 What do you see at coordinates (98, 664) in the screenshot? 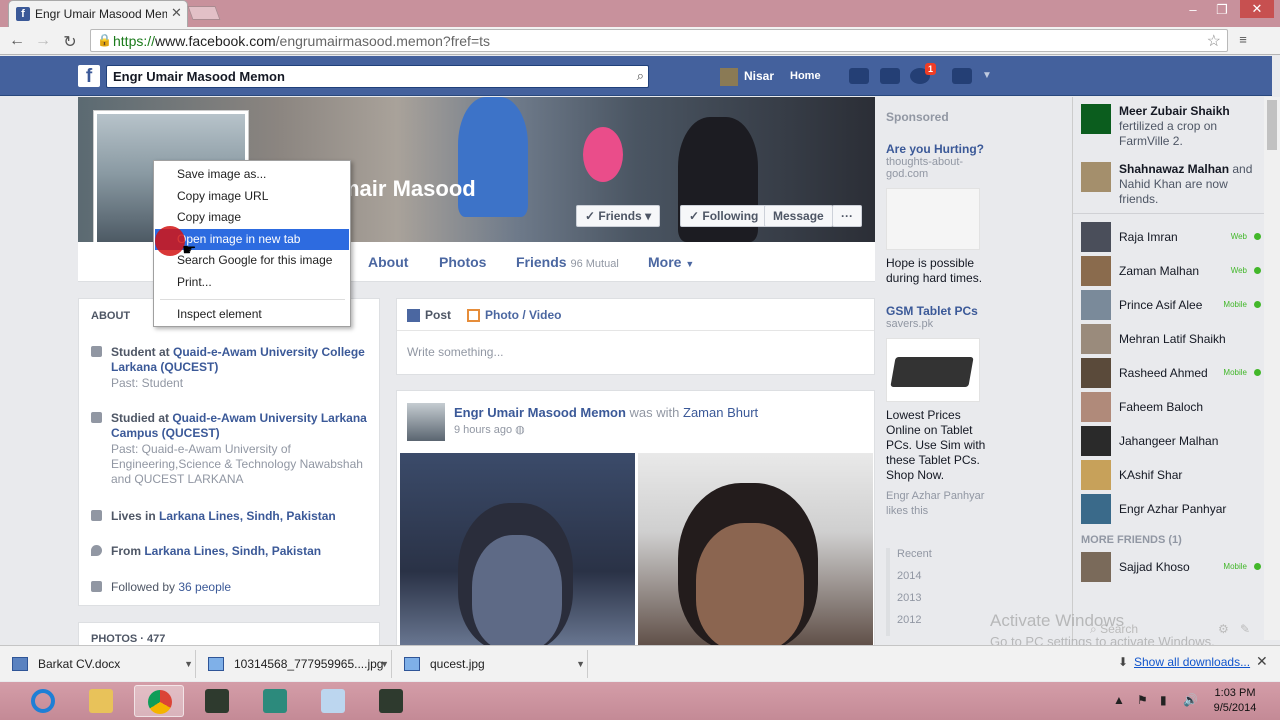
I see `download-item: Barkat CV.docx ▼` at bounding box center [98, 664].